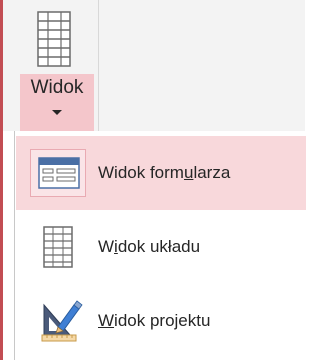 The image size is (320, 360). Describe the element at coordinates (149, 246) in the screenshot. I see `menu-item-label: Widok układu` at that location.